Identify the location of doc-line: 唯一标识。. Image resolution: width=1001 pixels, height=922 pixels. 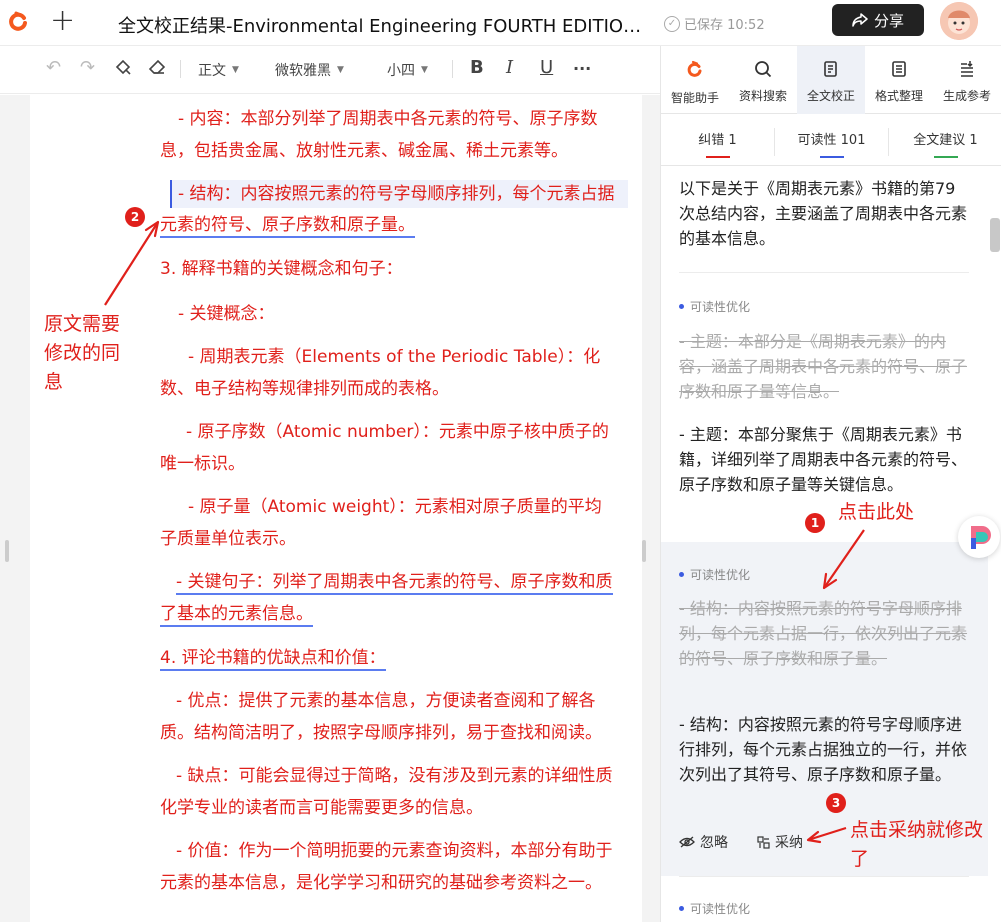
(202, 464).